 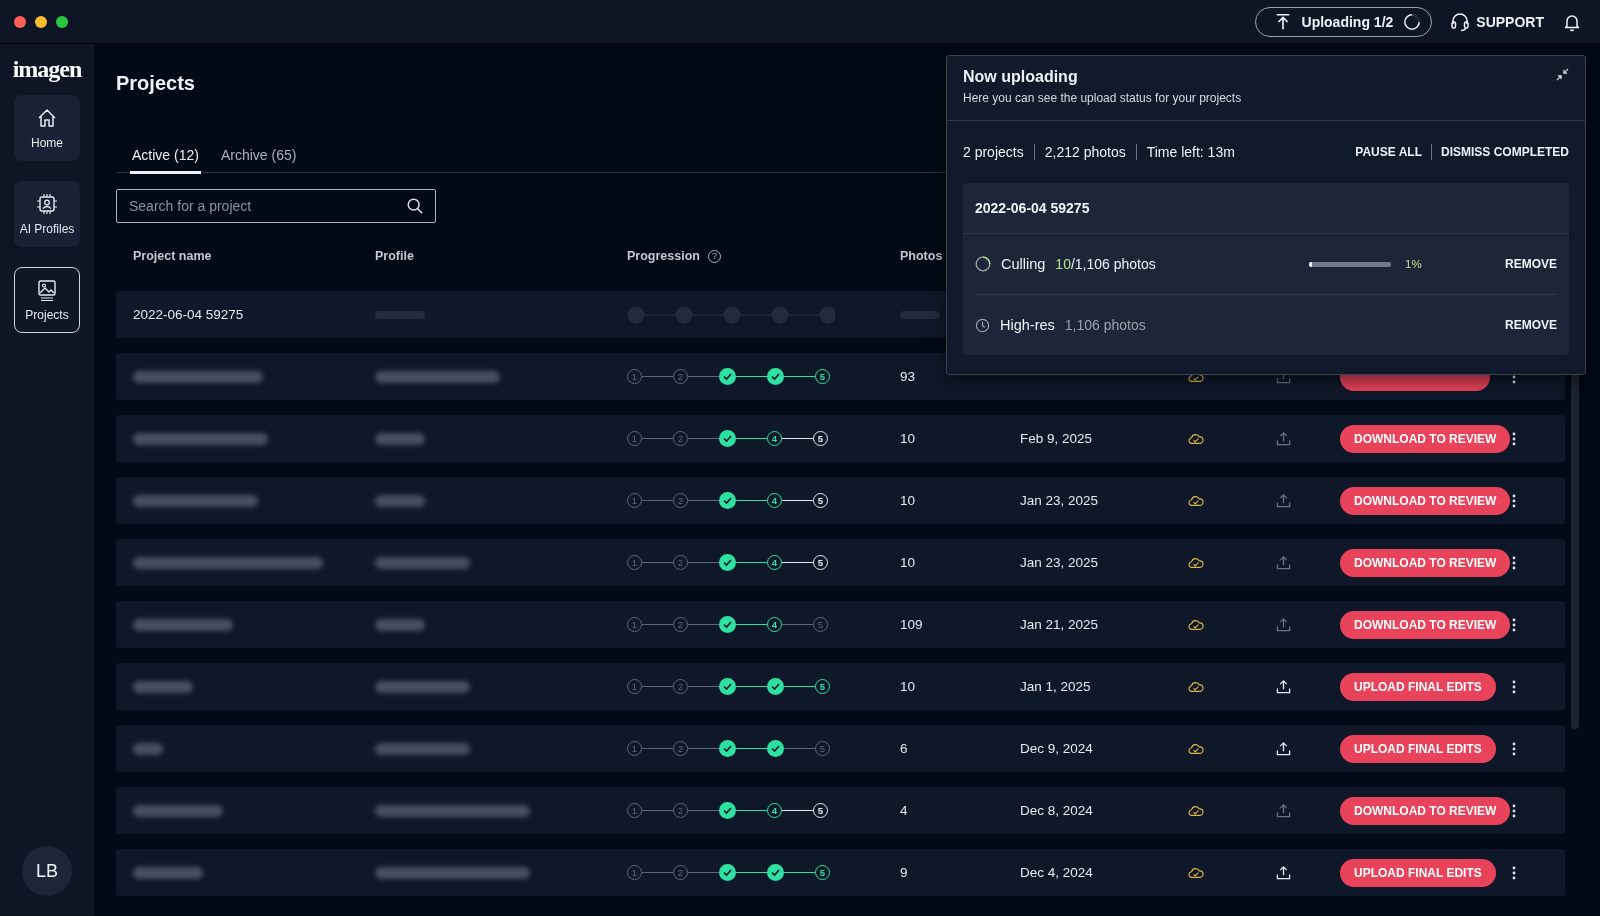 I want to click on table-row: 1 2 4 5 109 Jan 21, 2025 DOWNLOAD TO REVIEW, so click(x=840, y=624).